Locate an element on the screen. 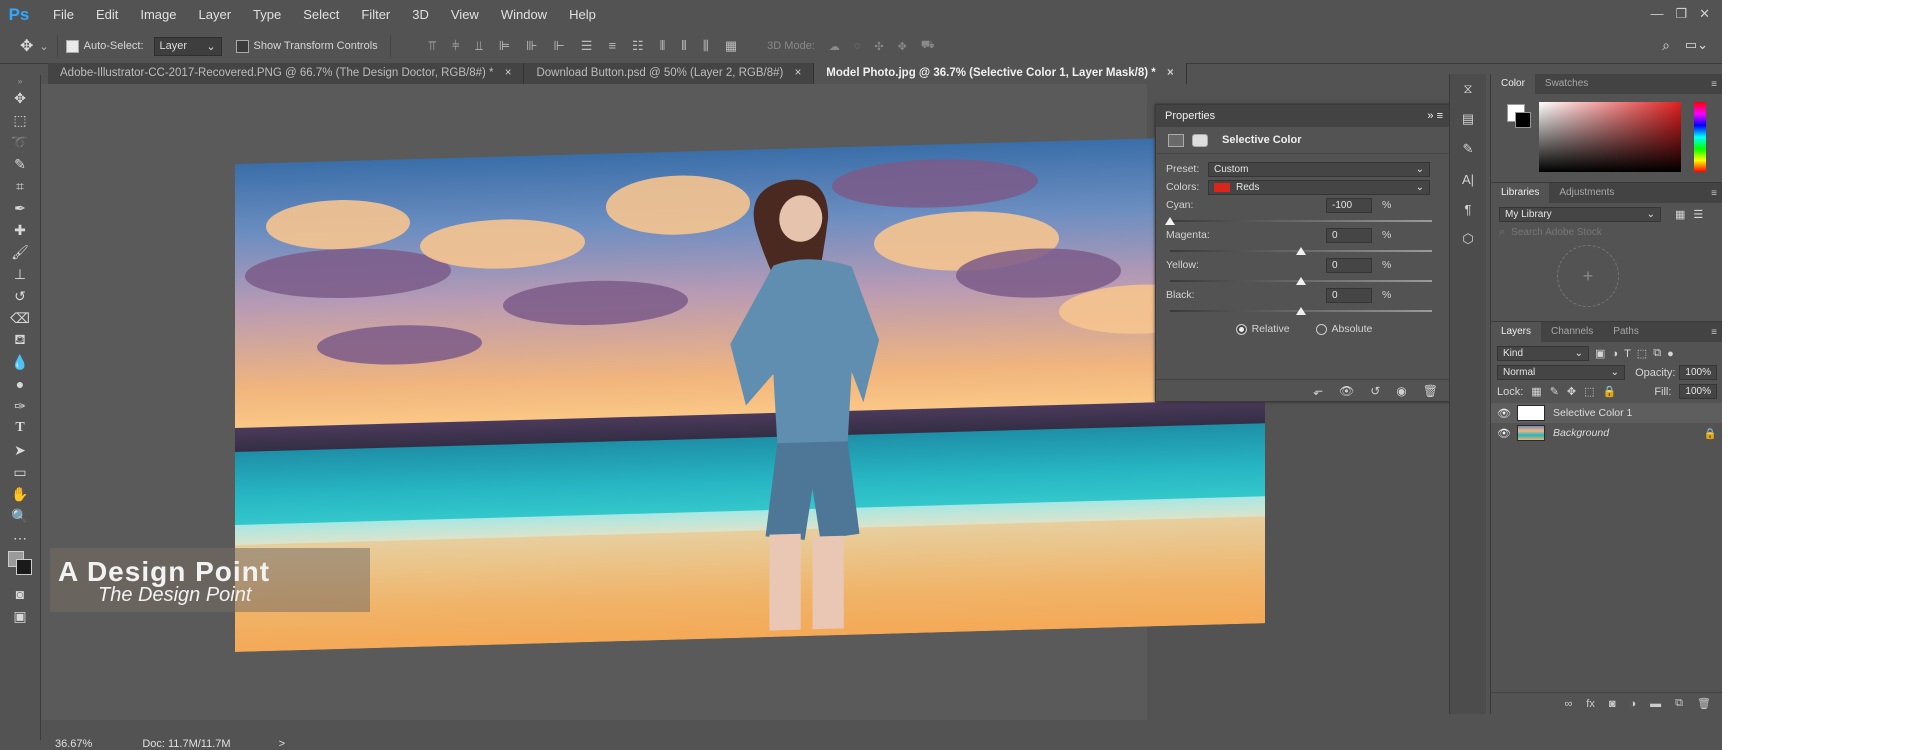  brush-settings-icon: ✎ is located at coordinates (1468, 149).